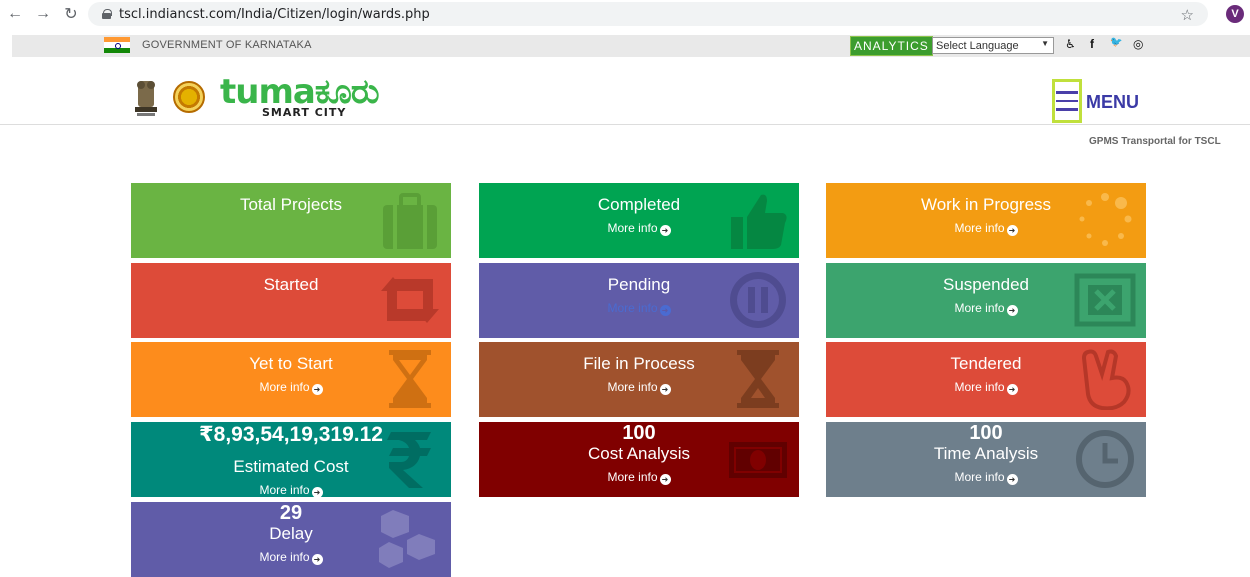  I want to click on bookmark-star-icon: ☆, so click(1187, 15).